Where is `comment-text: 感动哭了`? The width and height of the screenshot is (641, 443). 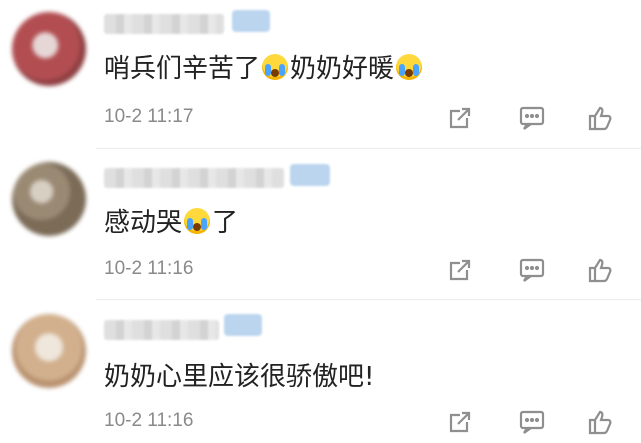
comment-text: 感动哭了 is located at coordinates (171, 223).